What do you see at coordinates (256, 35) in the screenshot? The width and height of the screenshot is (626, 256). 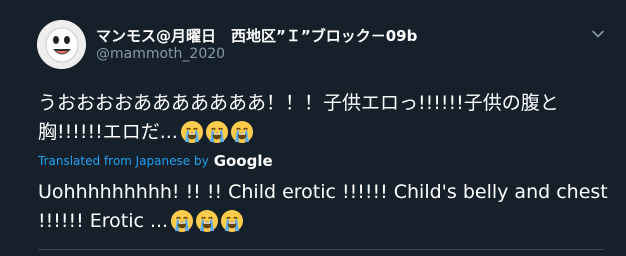 I see `display-name: マンモス@月曜日 西地区”Ｉ”ブロック－09b` at bounding box center [256, 35].